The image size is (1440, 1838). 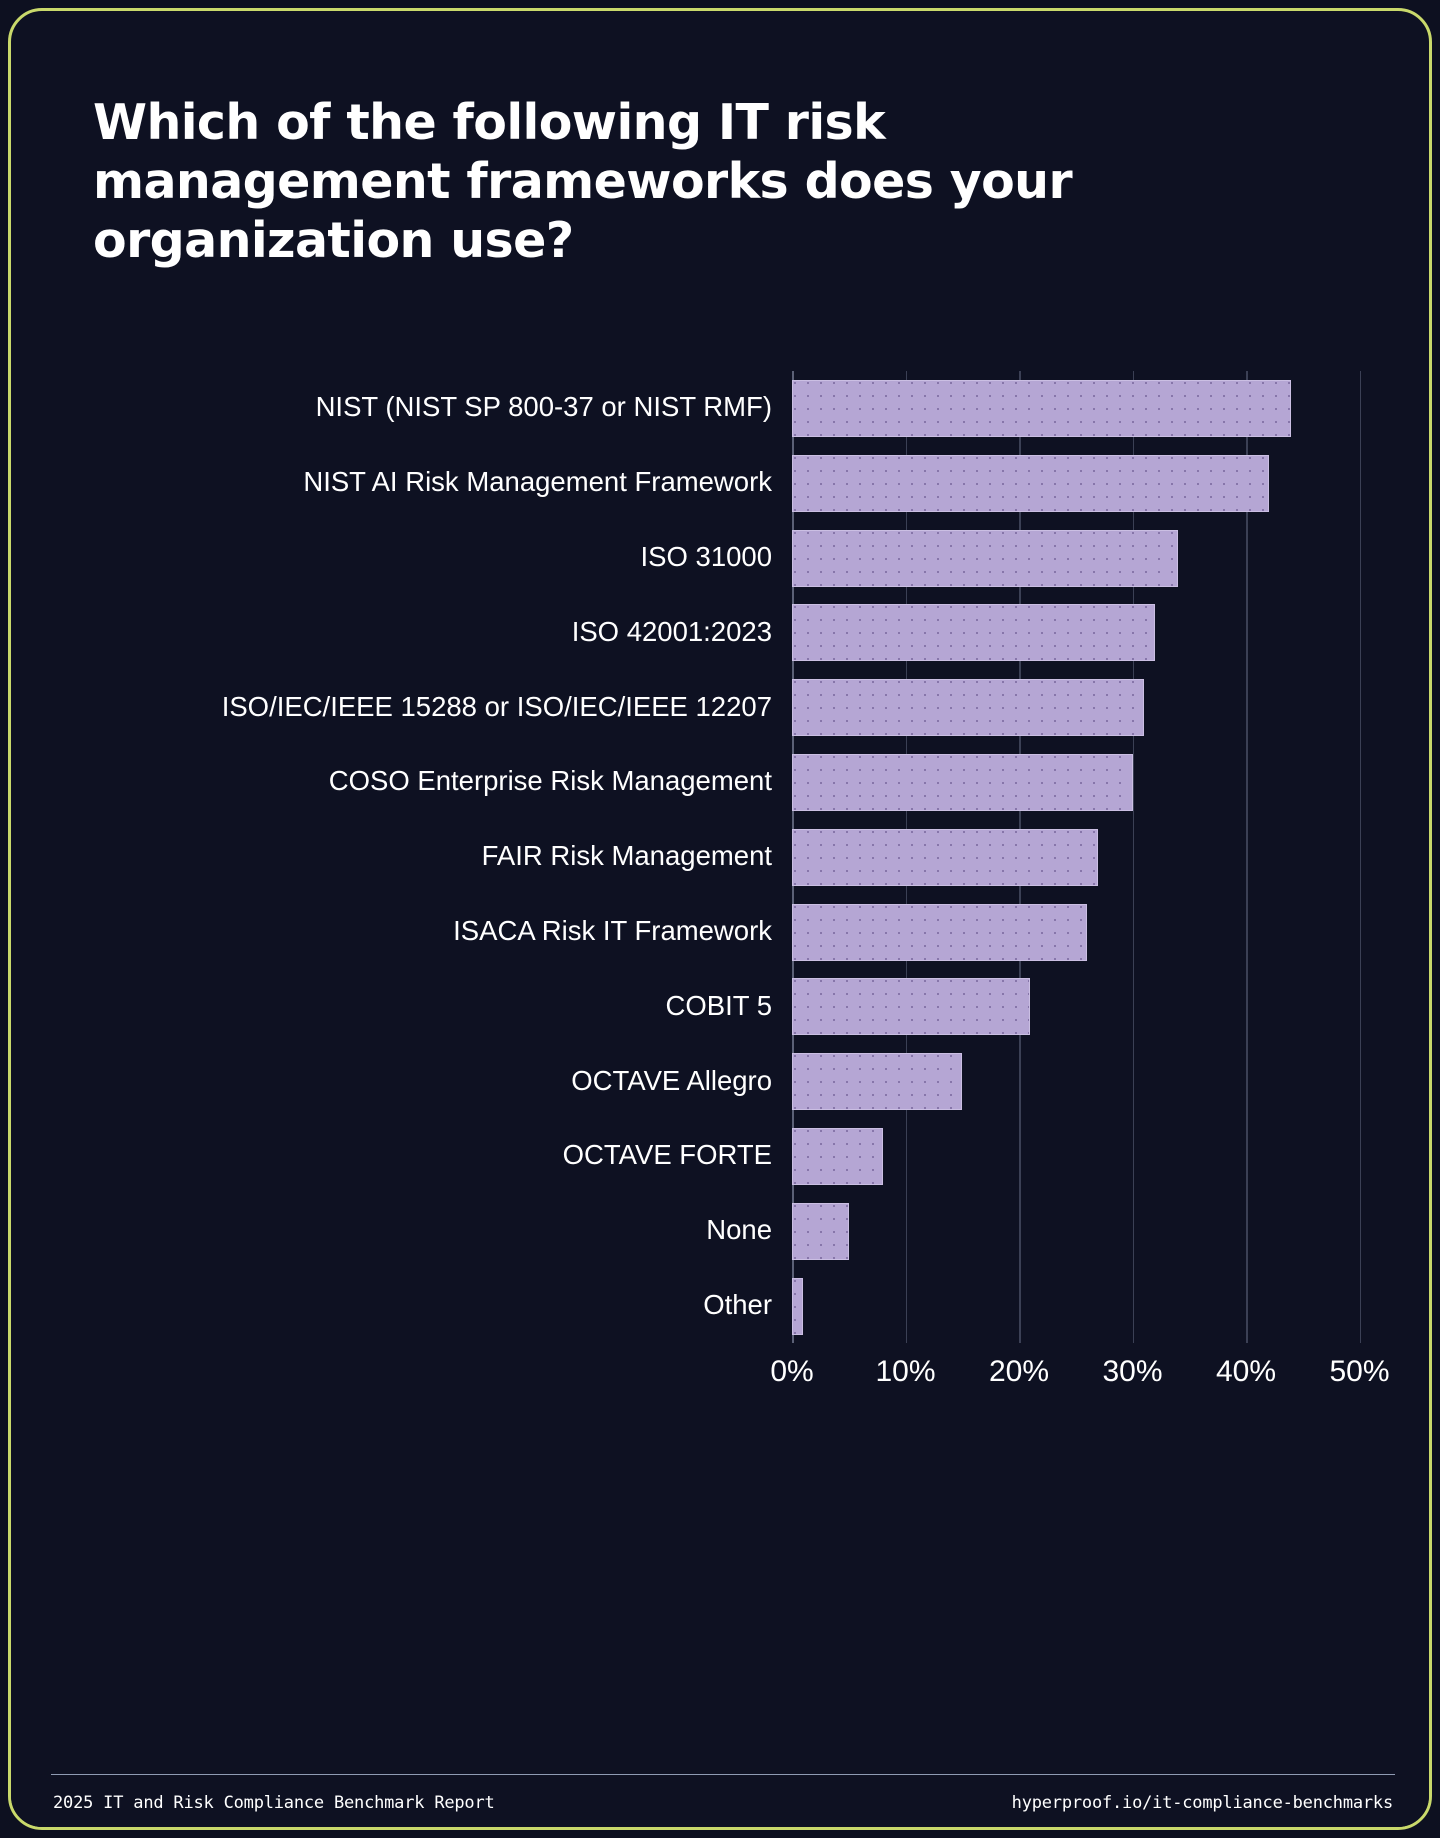 I want to click on category-label: ISO 31000, so click(x=706, y=556).